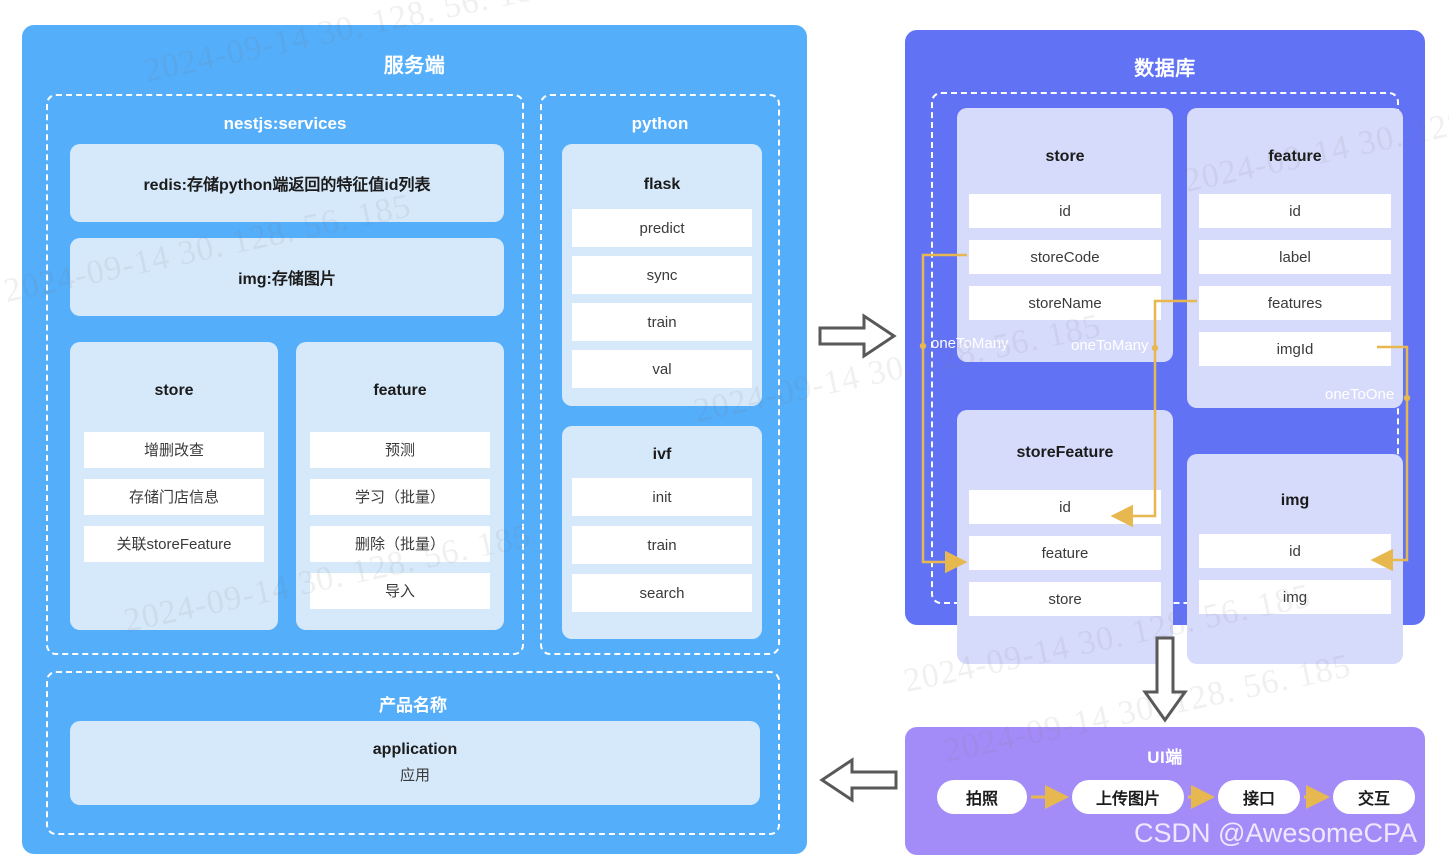 The image size is (1449, 866). I want to click on store-service-row: 增删改查, so click(174, 450).